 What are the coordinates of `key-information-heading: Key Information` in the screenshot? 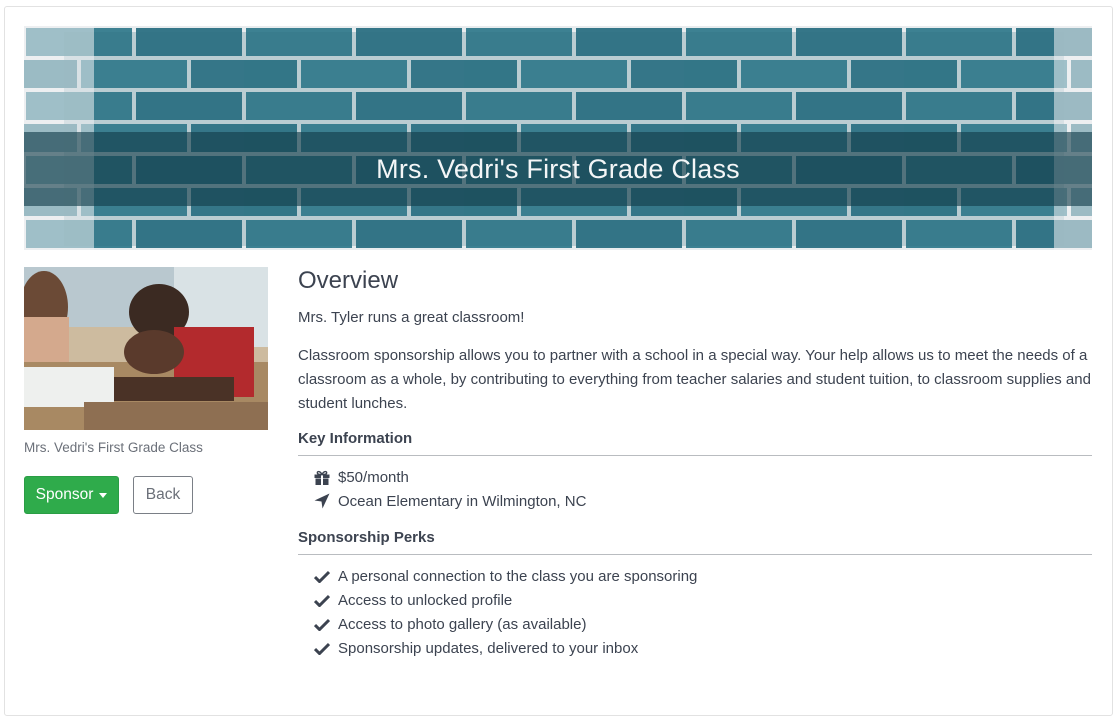 It's located at (695, 443).